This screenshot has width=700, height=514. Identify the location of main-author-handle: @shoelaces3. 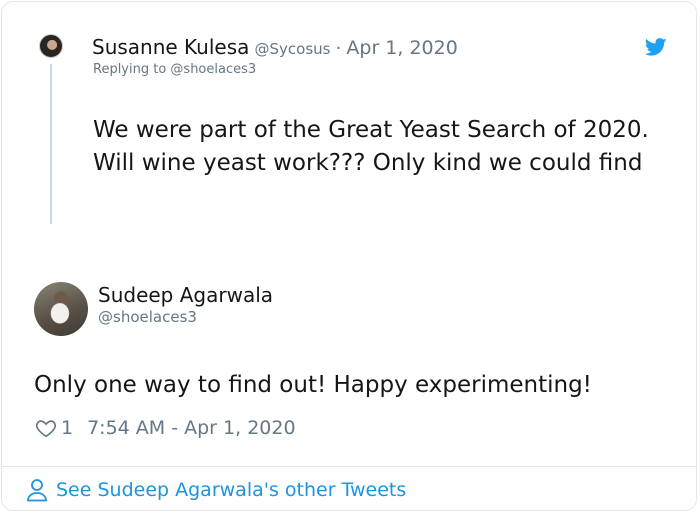
(147, 317).